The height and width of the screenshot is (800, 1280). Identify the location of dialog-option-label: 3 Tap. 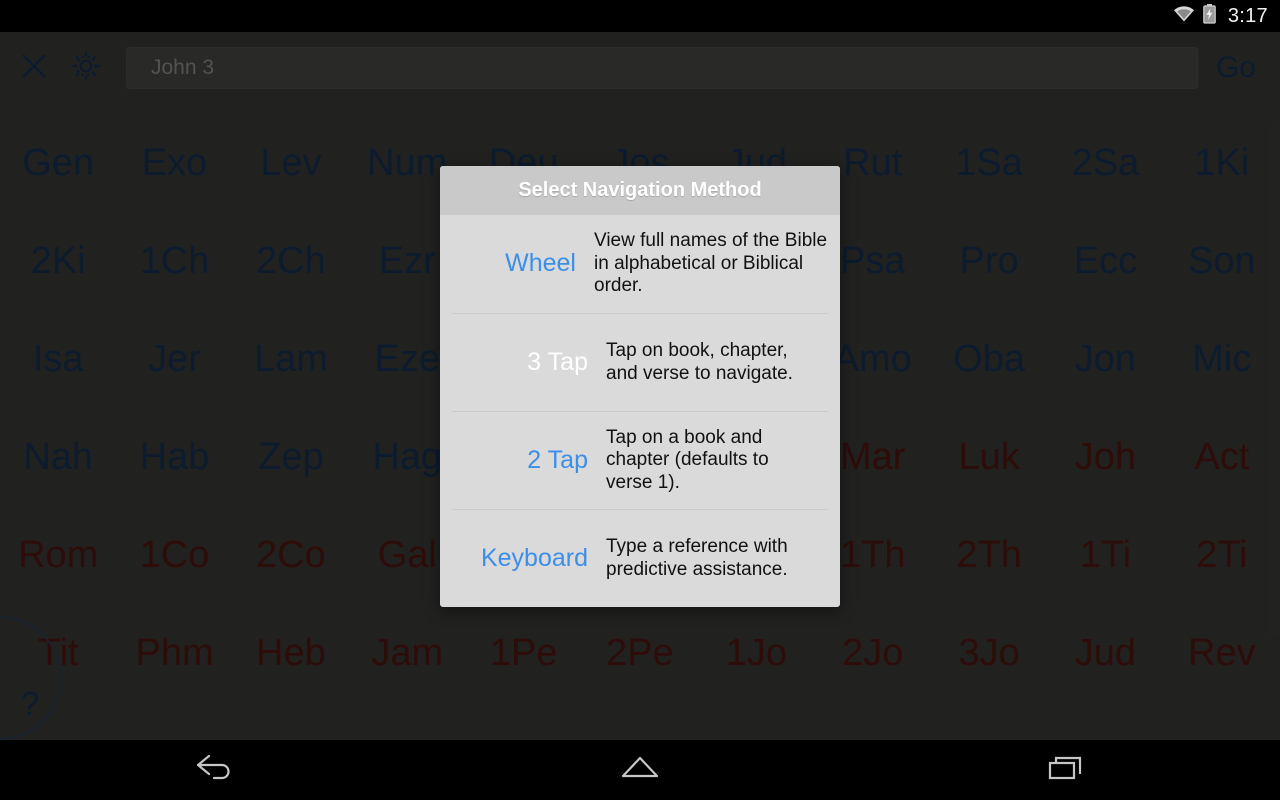
(557, 361).